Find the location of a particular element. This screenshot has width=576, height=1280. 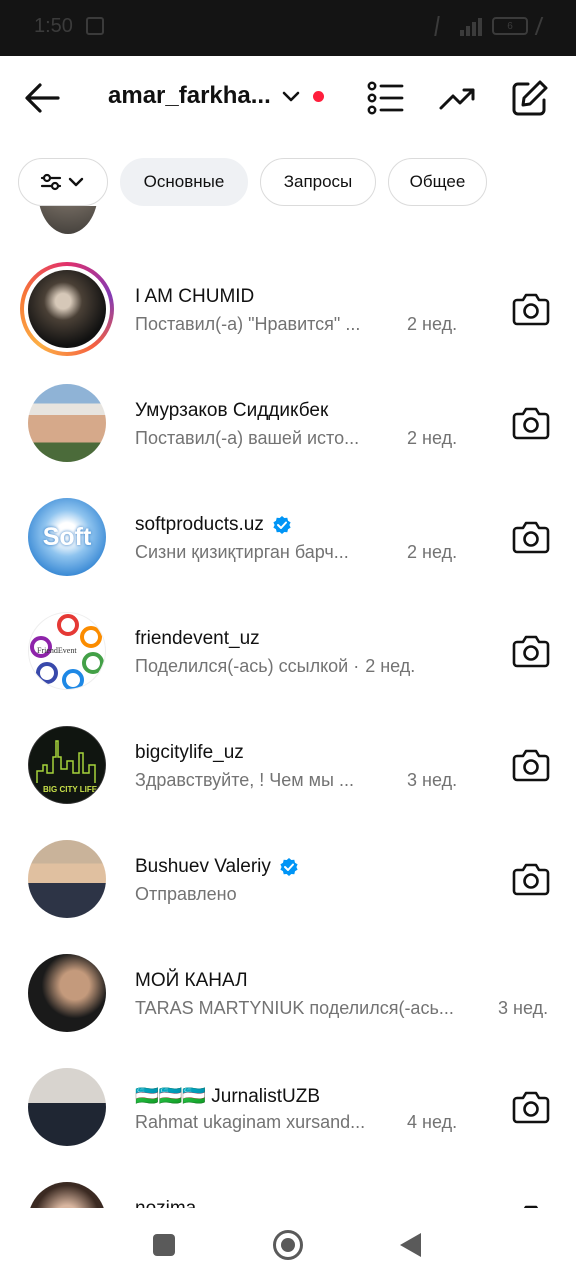

back-arrow-icon is located at coordinates (42, 98).